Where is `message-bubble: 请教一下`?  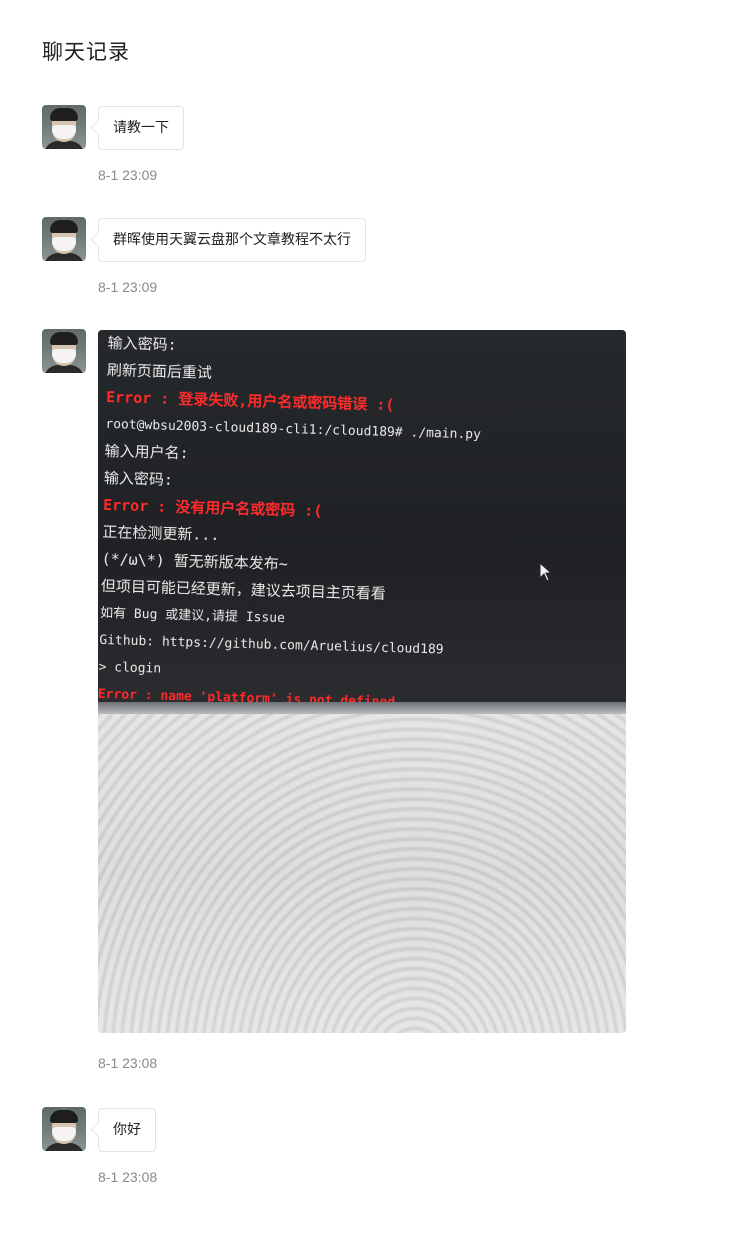
message-bubble: 请教一下 is located at coordinates (141, 128).